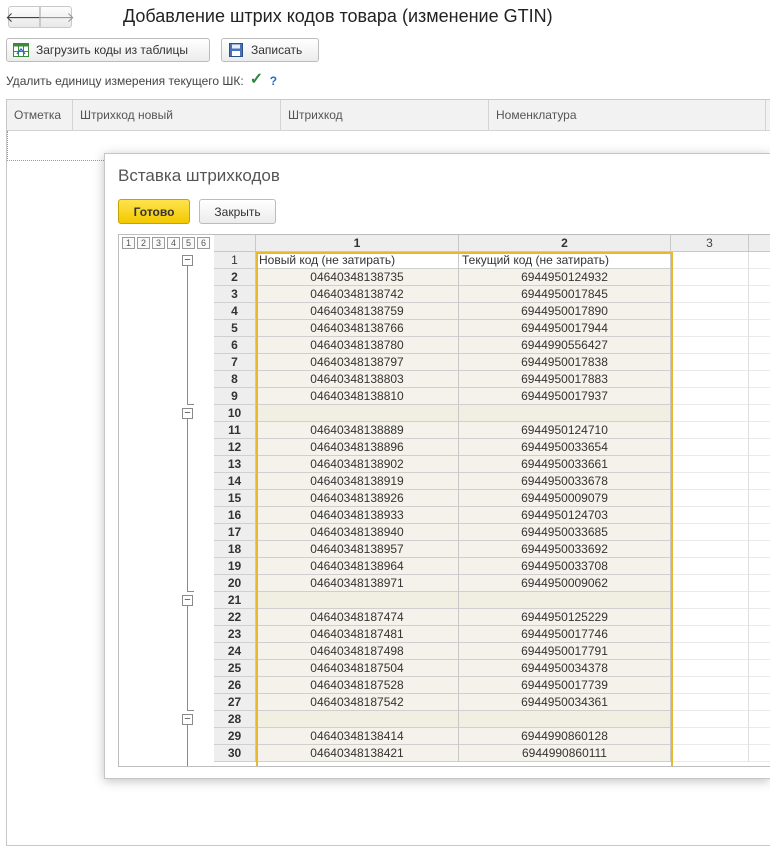  Describe the element at coordinates (492, 464) in the screenshot. I see `sheet-row: 13 04640348138902 6944950033661` at that location.